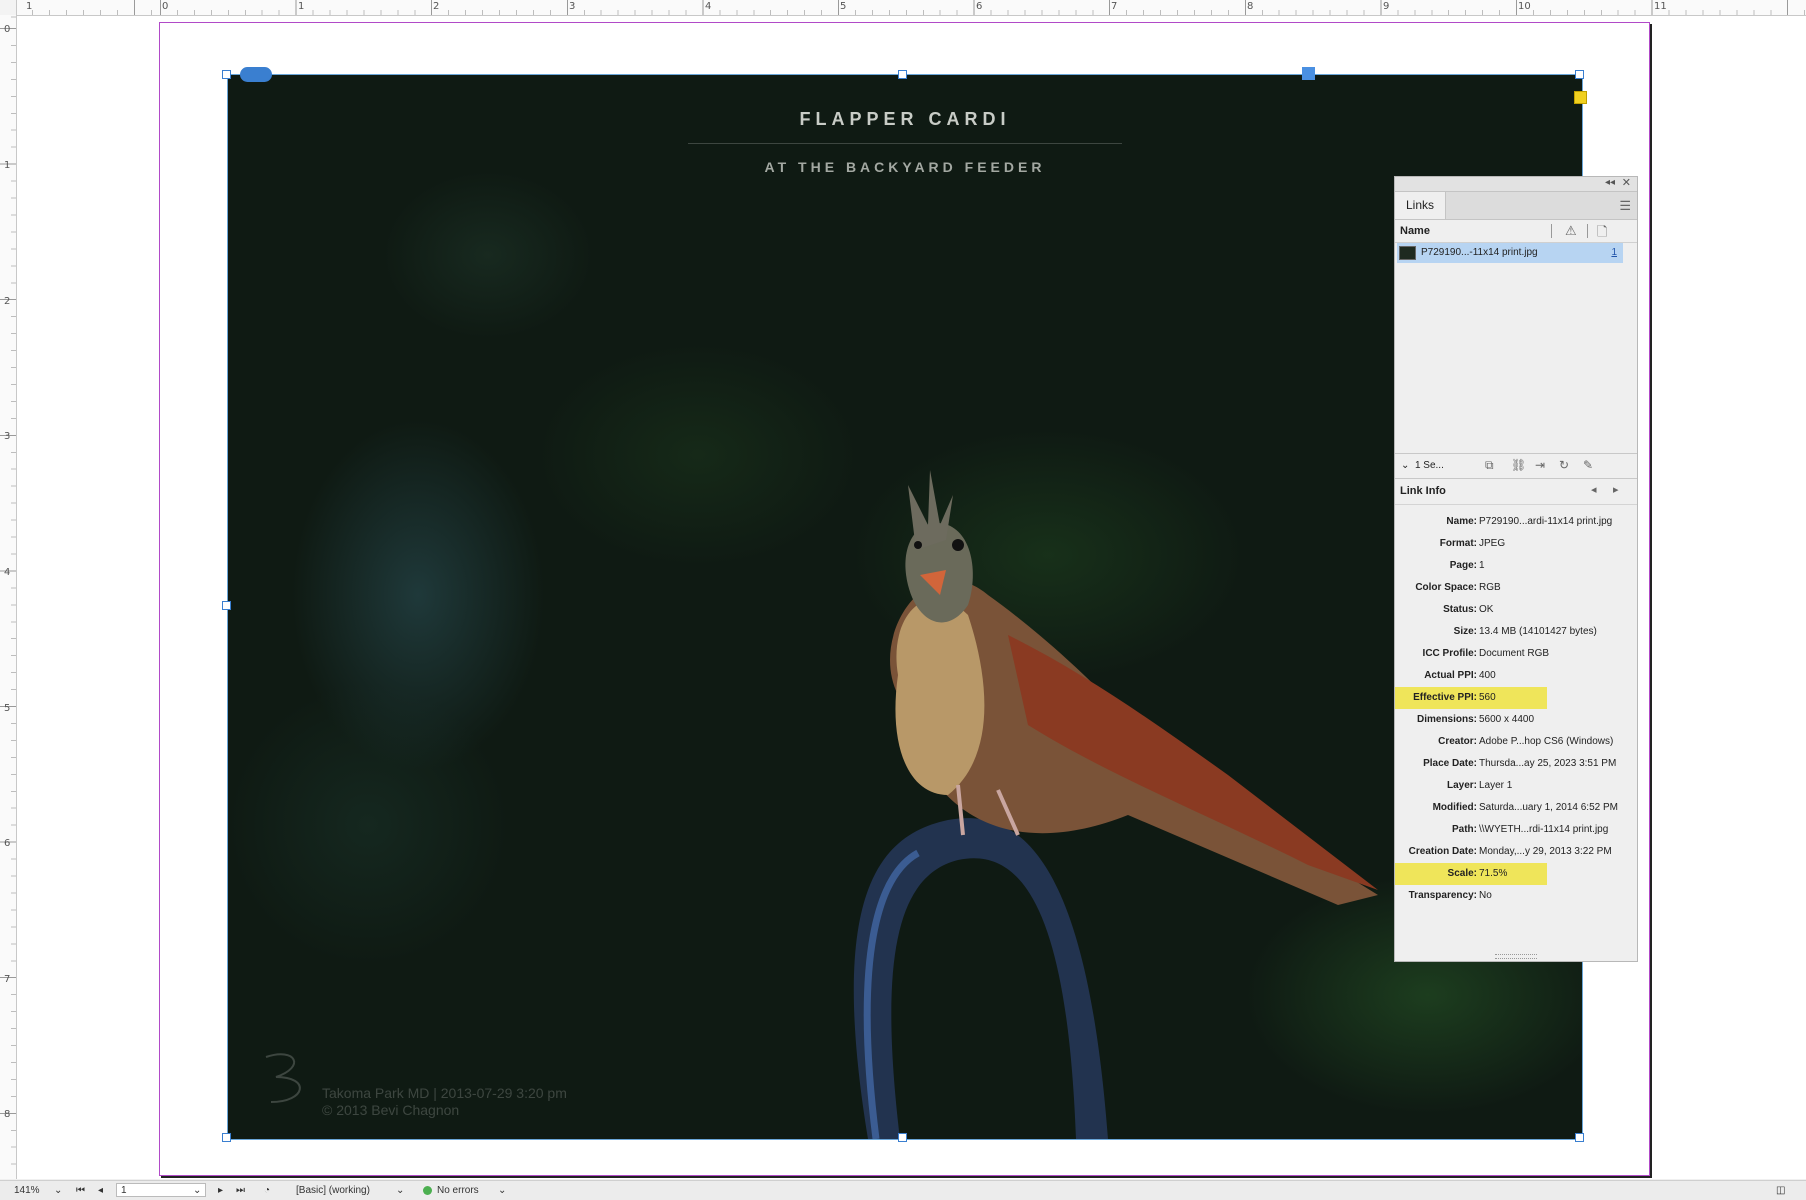  What do you see at coordinates (1579, 1137) in the screenshot?
I see `handle-bottom-right` at bounding box center [1579, 1137].